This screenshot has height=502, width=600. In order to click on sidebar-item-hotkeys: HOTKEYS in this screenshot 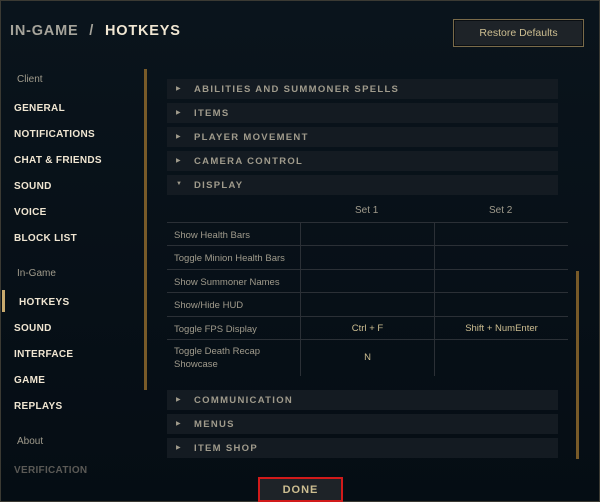, I will do `click(44, 302)`.